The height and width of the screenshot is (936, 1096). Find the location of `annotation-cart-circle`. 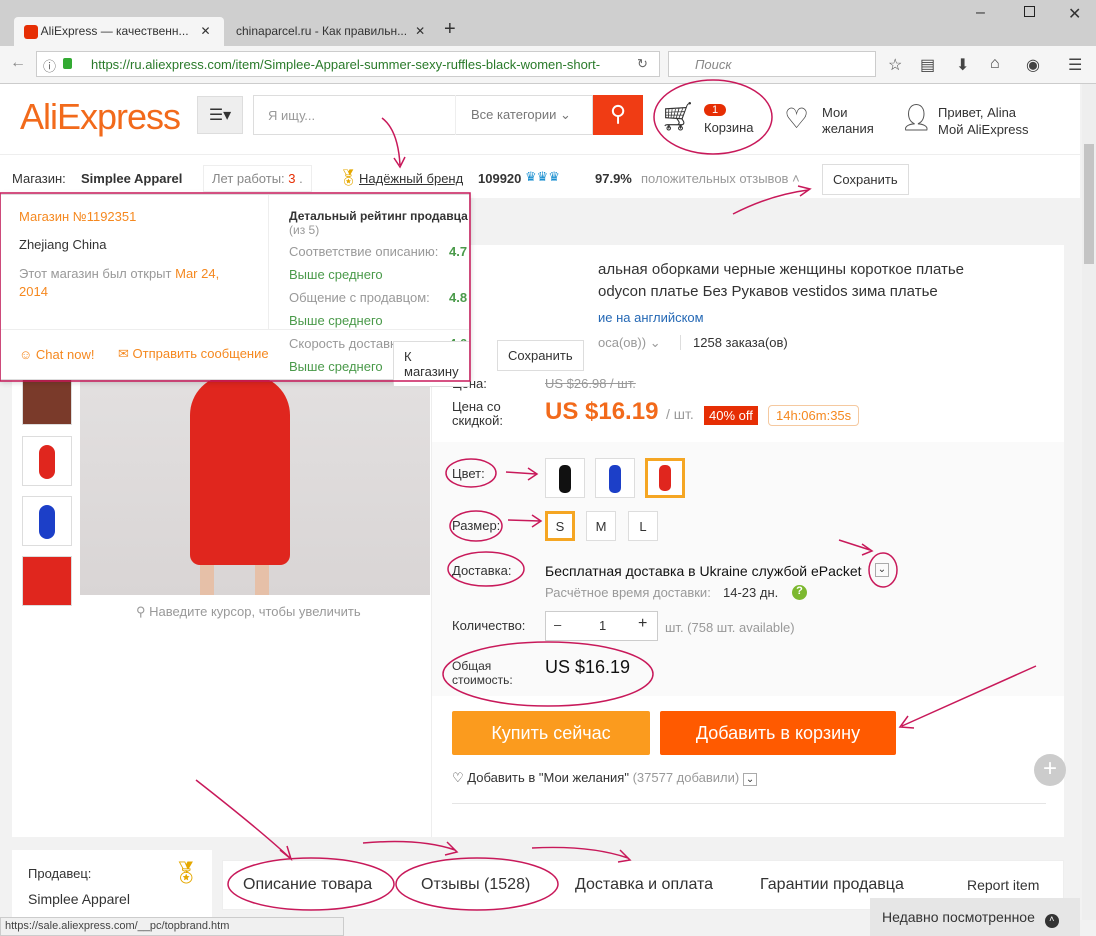

annotation-cart-circle is located at coordinates (713, 117).